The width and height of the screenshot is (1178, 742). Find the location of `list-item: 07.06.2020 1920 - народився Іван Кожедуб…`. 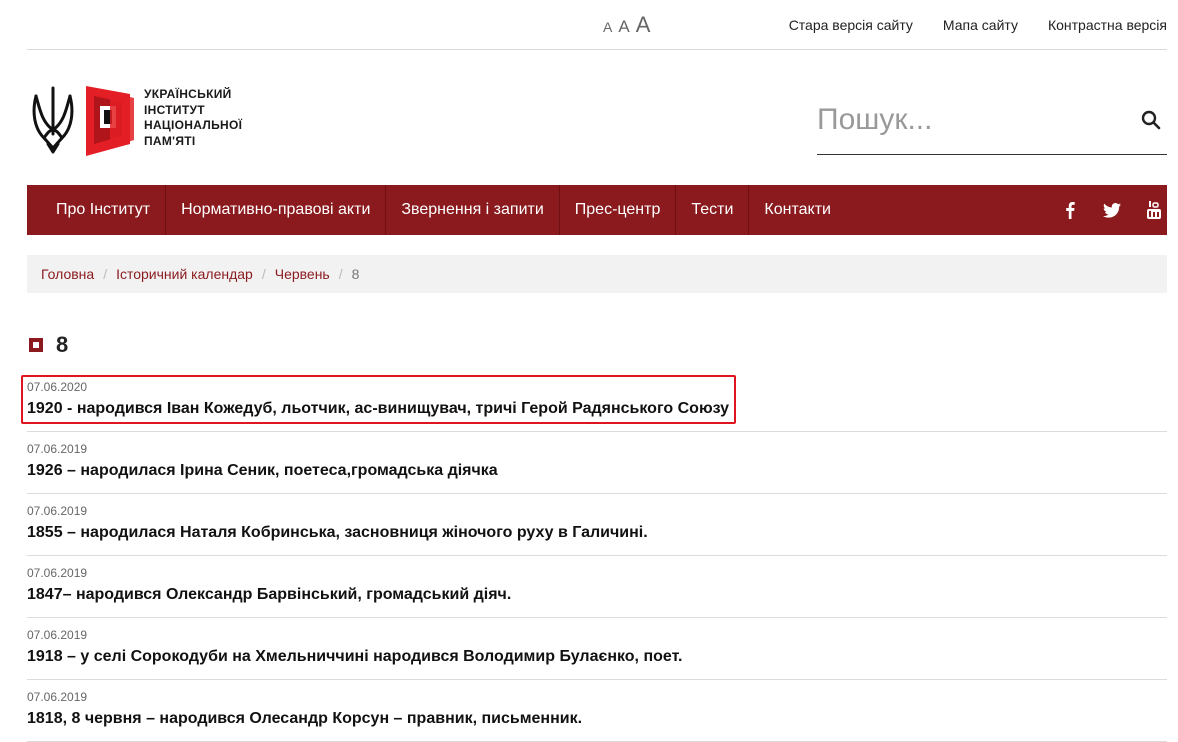

list-item: 07.06.2020 1920 - народився Іван Кожедуб… is located at coordinates (597, 401).